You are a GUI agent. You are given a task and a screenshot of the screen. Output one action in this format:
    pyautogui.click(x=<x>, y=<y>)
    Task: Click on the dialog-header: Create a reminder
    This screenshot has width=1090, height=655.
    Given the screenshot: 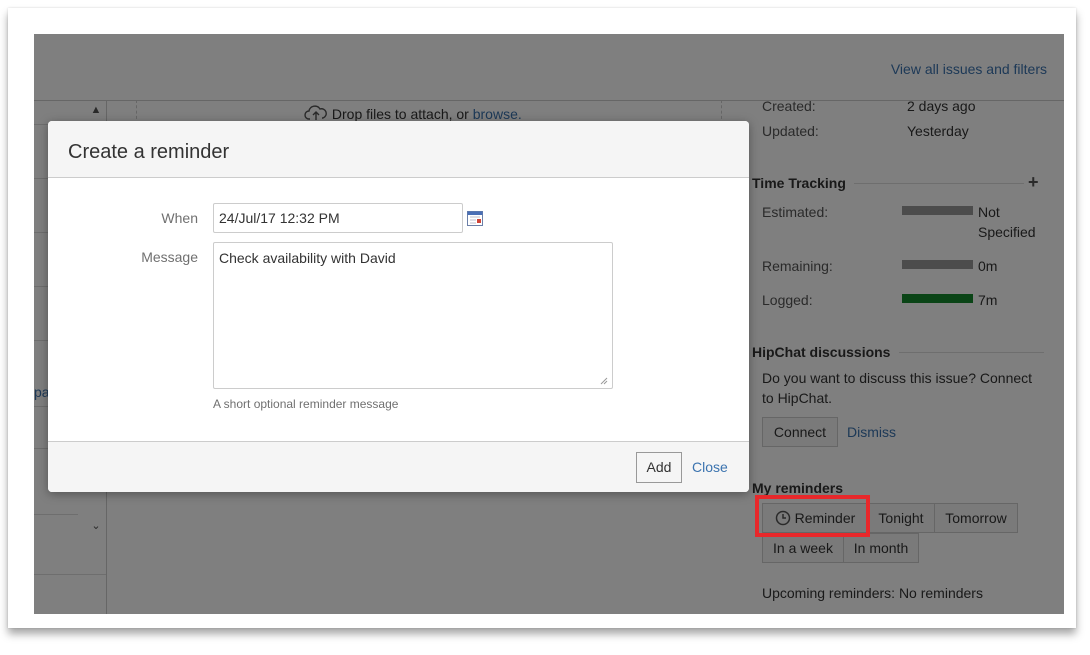 What is the action you would take?
    pyautogui.click(x=398, y=149)
    